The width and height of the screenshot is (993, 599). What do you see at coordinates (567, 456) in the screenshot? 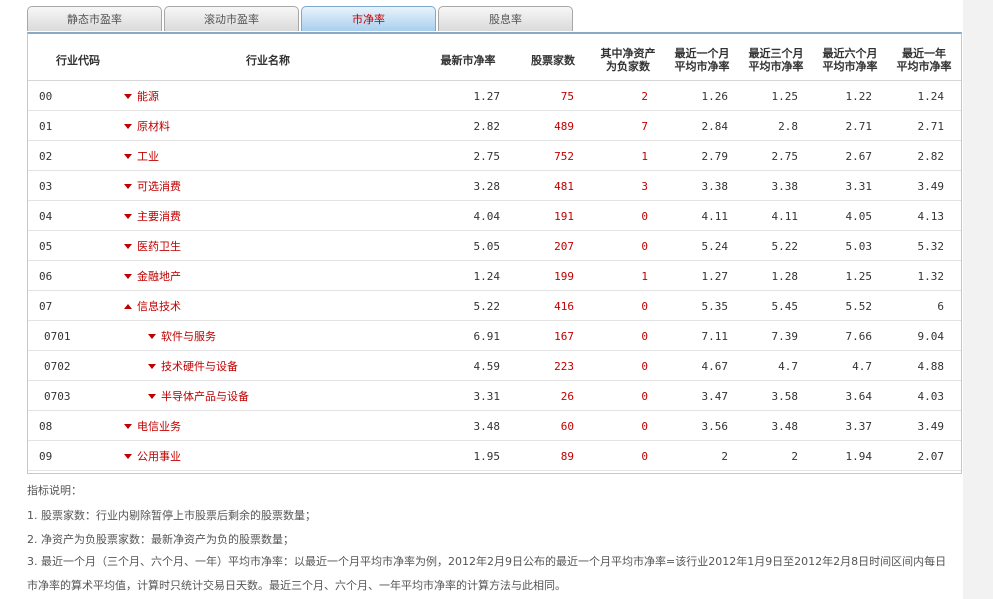
I see `row-stock-count: 89` at bounding box center [567, 456].